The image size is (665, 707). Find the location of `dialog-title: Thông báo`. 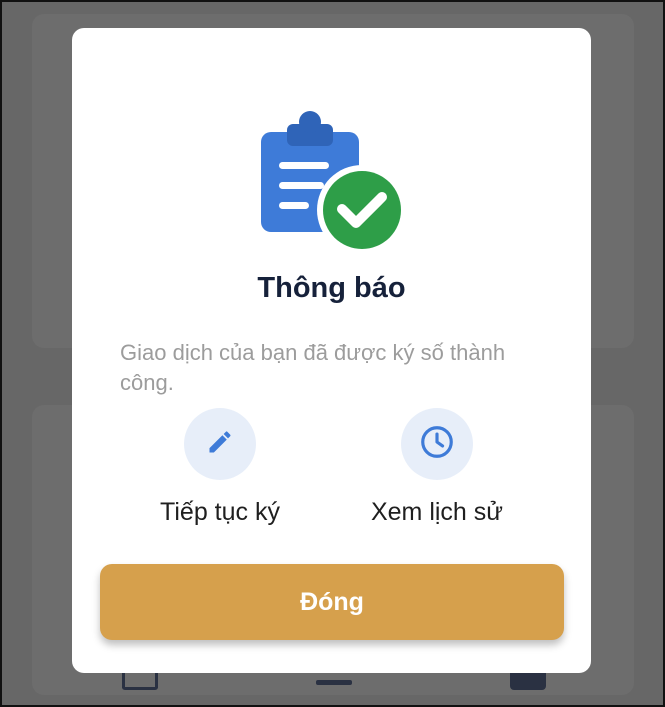

dialog-title: Thông báo is located at coordinates (331, 288).